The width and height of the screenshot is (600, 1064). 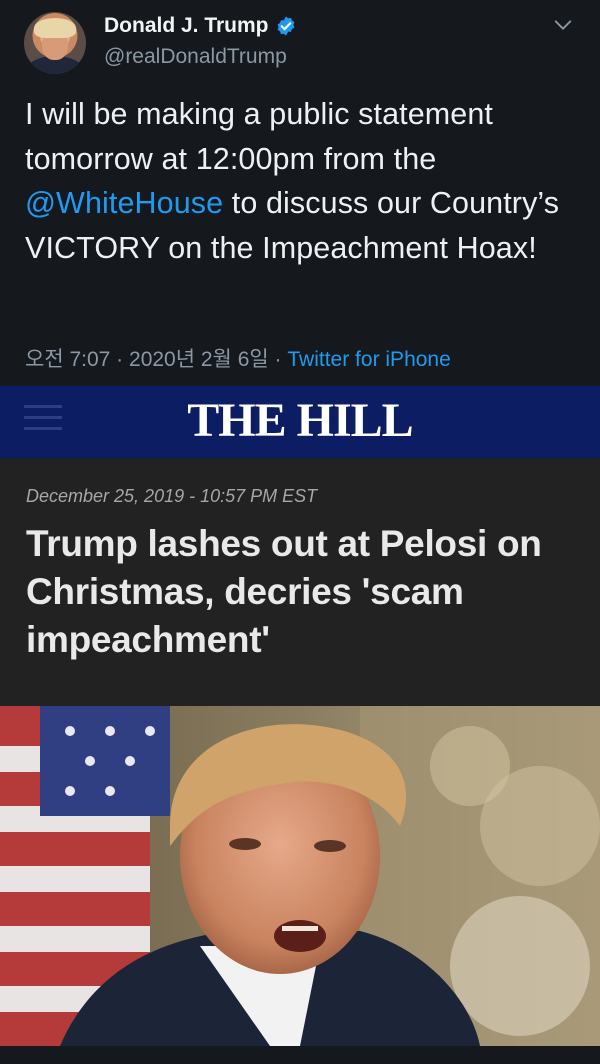 I want to click on avatar, so click(x=55, y=43).